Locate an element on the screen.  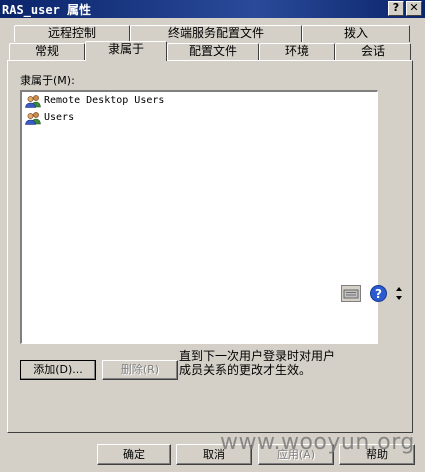
note-line-1: 直到下一次用户登录时对用户 is located at coordinates (257, 356).